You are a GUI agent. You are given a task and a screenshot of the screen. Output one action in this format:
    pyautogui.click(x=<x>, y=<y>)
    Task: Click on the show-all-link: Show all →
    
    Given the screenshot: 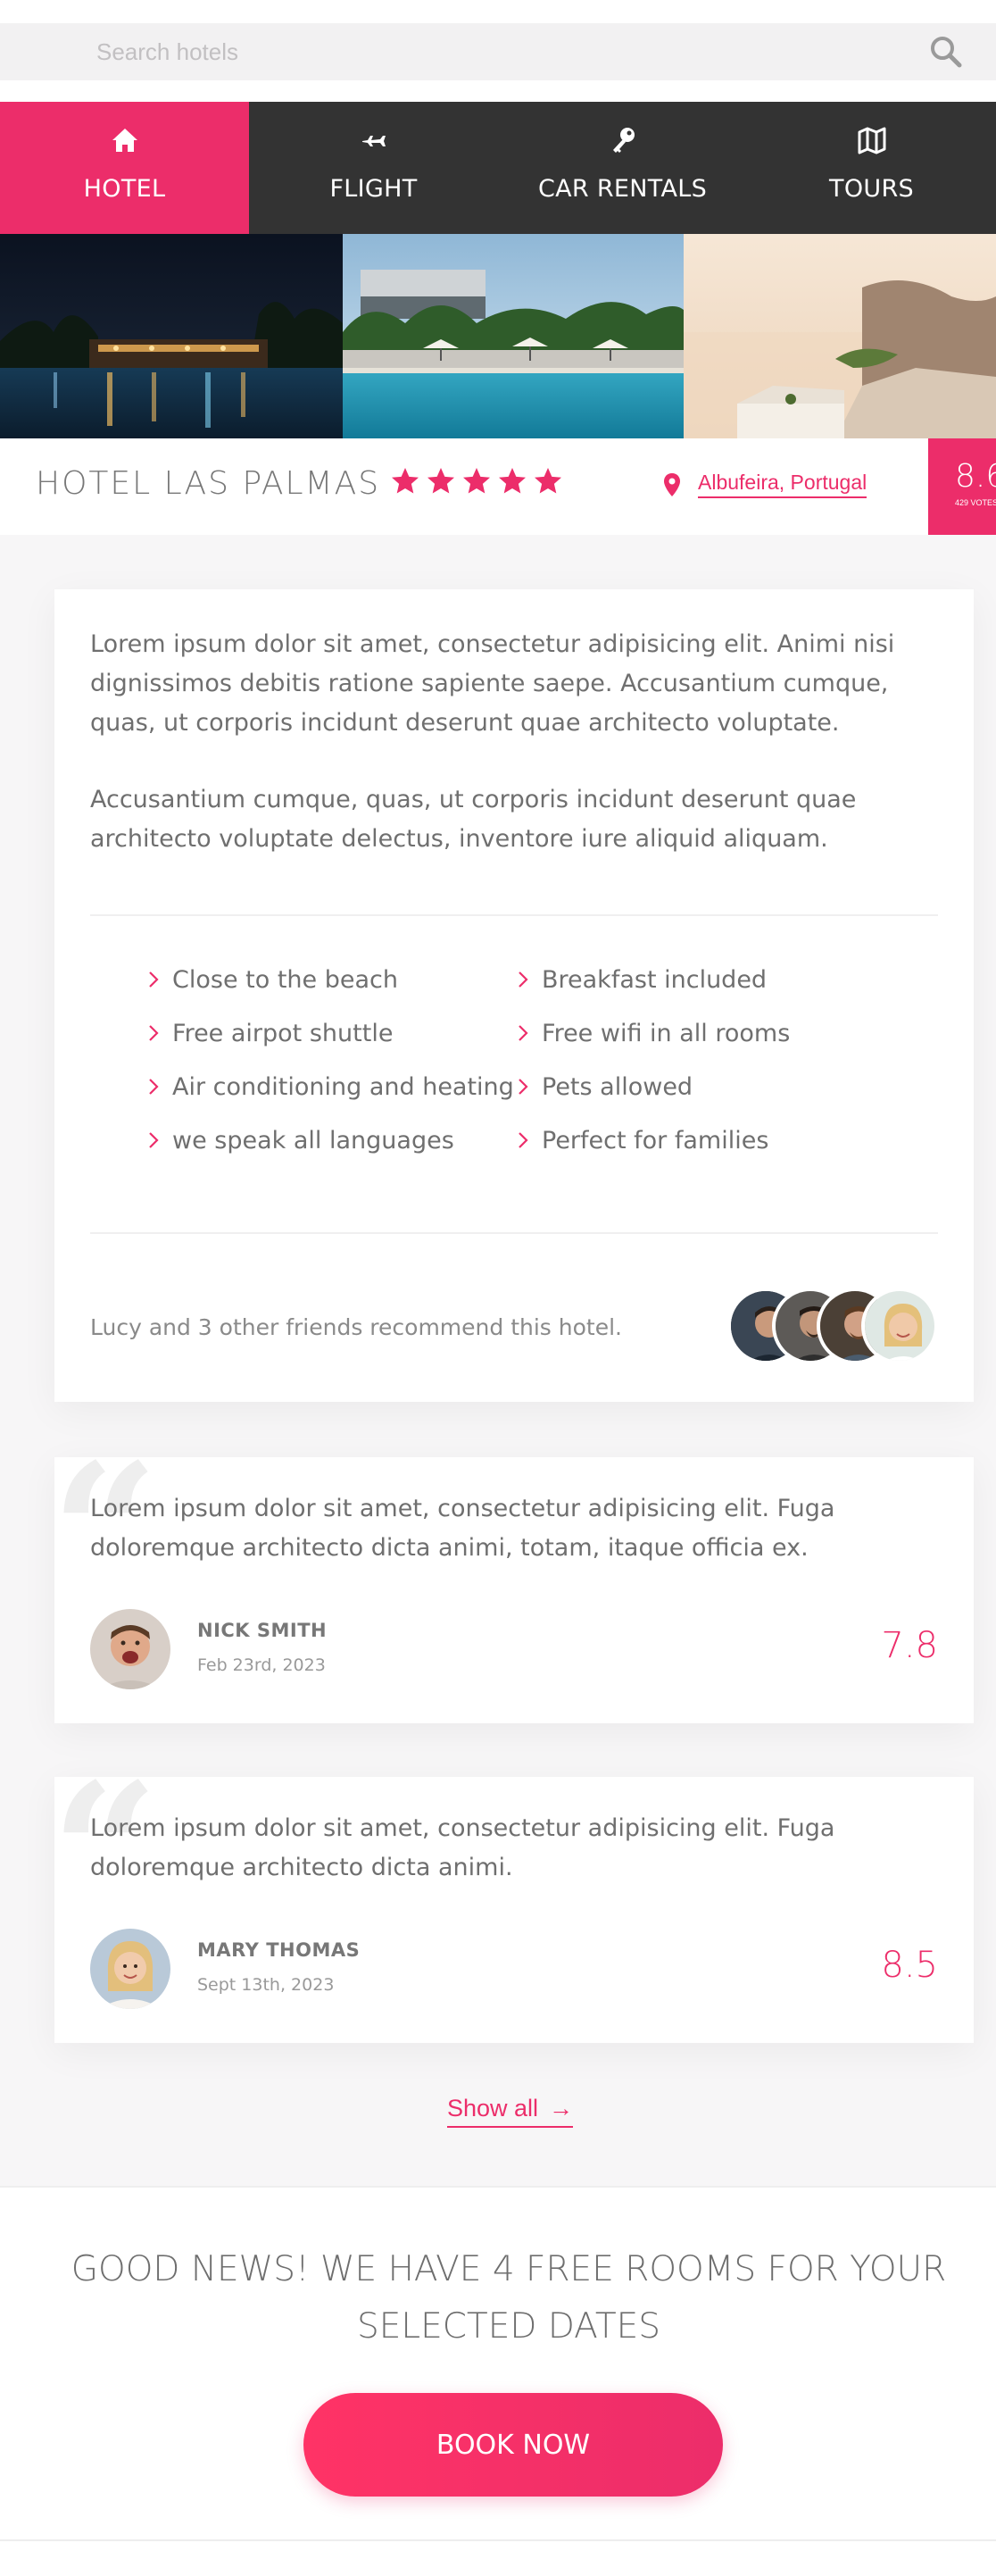 What is the action you would take?
    pyautogui.click(x=510, y=2111)
    